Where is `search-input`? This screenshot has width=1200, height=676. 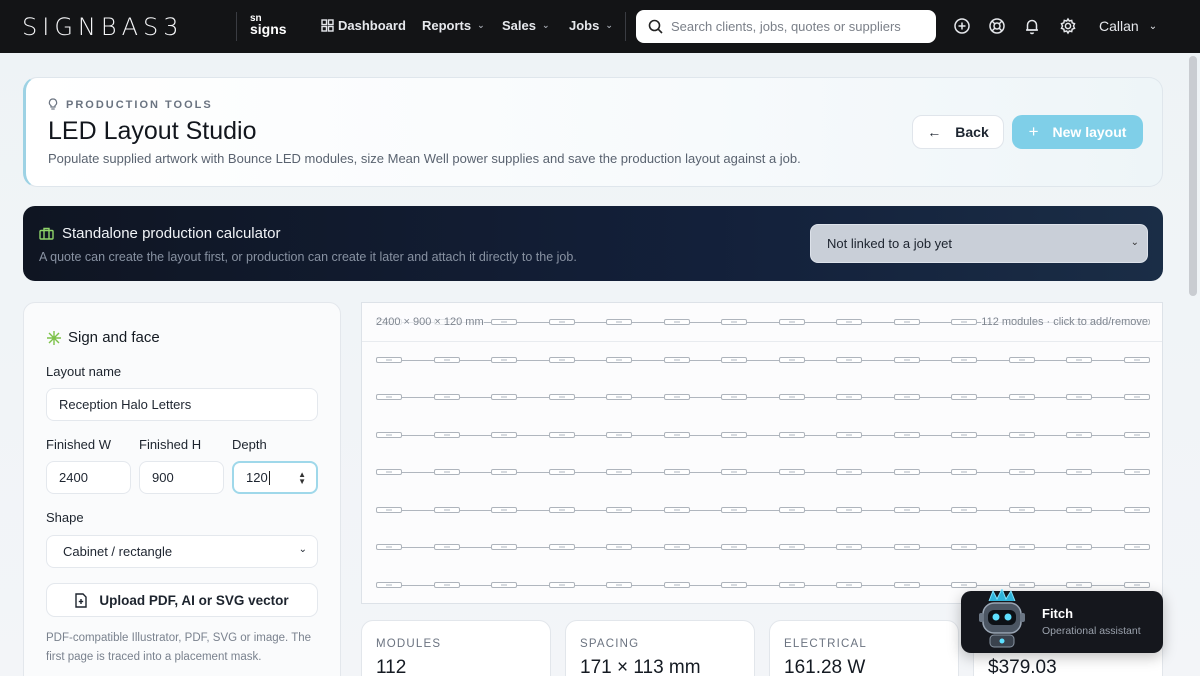
search-input is located at coordinates (786, 26).